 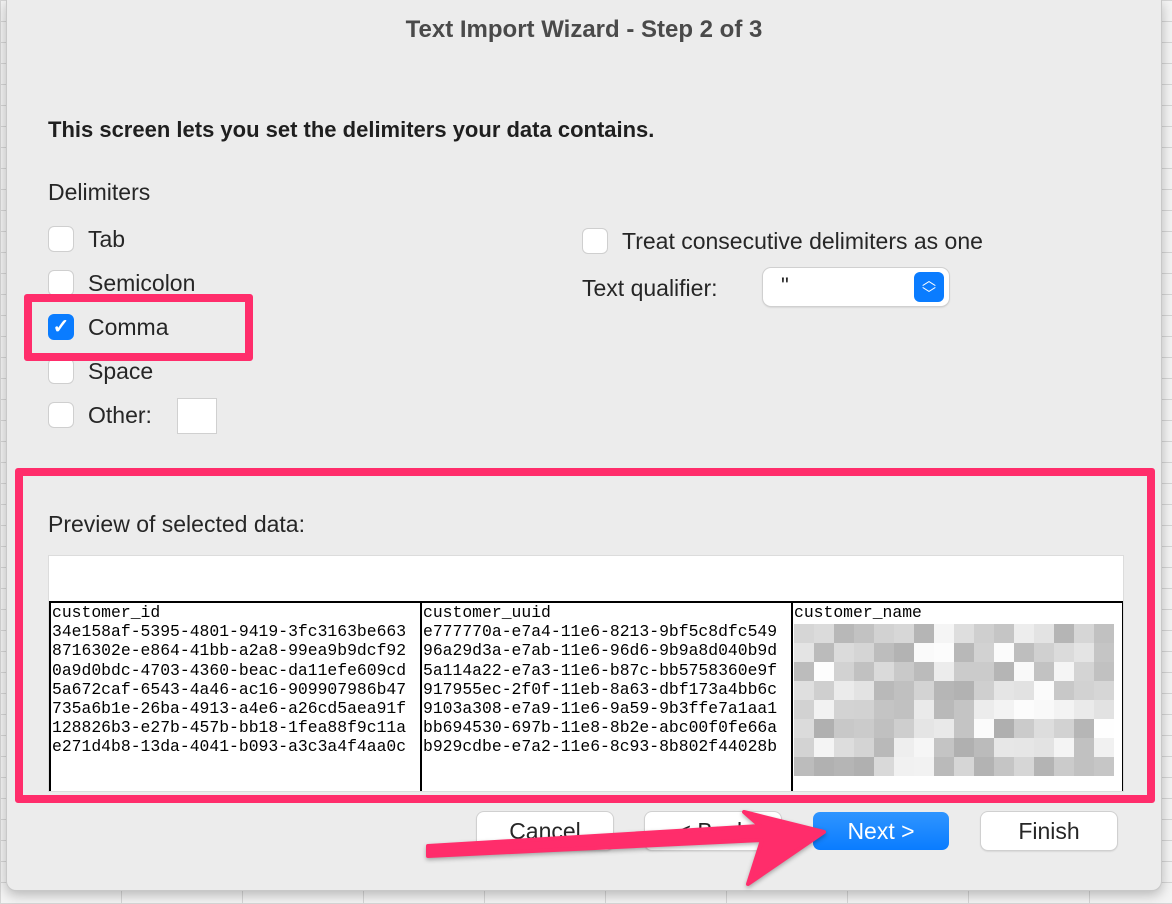 What do you see at coordinates (929, 287) in the screenshot?
I see `chevron-up-down-icon: ︿ ﹀` at bounding box center [929, 287].